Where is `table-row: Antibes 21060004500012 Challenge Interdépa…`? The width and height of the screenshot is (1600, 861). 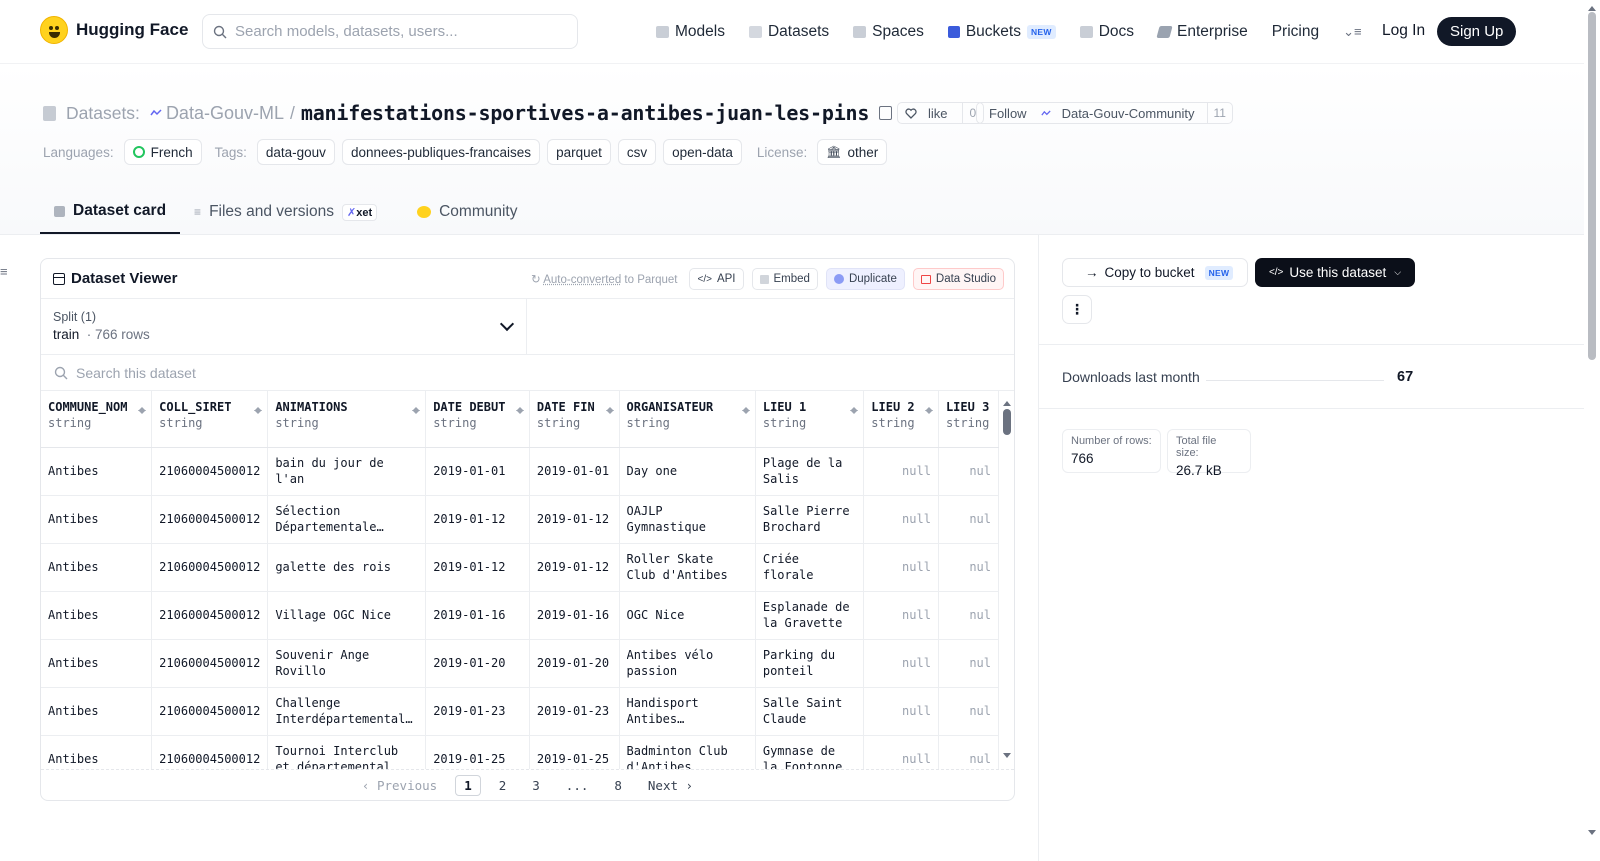
table-row: Antibes 21060004500012 Challenge Interdépa… is located at coordinates (520, 711).